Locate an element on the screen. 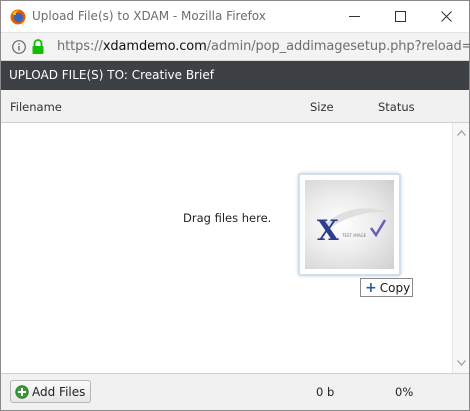 This screenshot has width=470, height=411. upload-target-header: UPLOAD FILE(S) TO: Creative Brief is located at coordinates (235, 75).